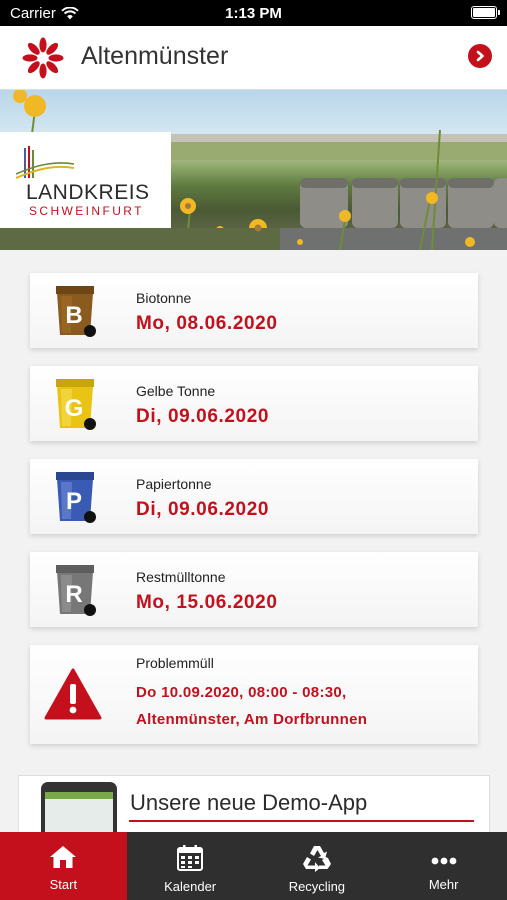  I want to click on phone-image, so click(79, 808).